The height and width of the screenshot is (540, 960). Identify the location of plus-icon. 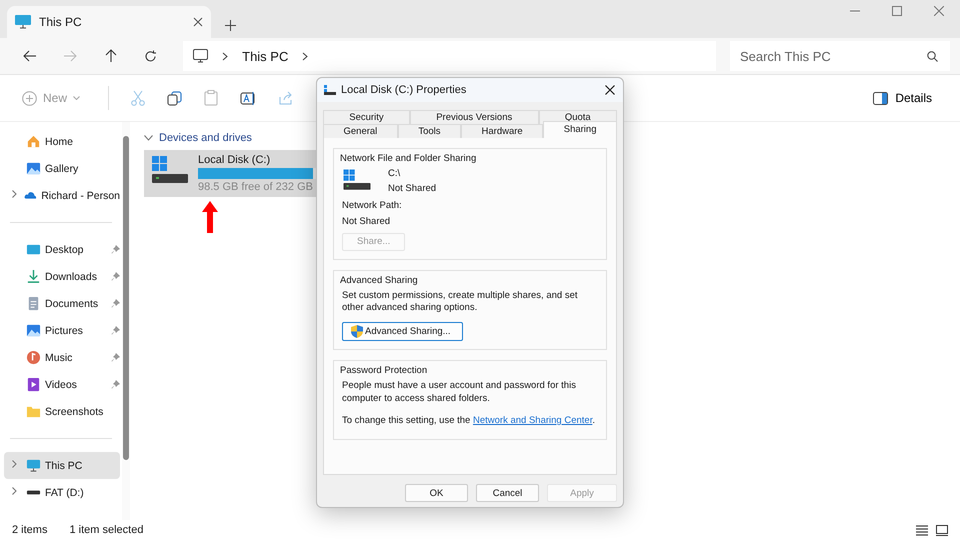
(29, 98).